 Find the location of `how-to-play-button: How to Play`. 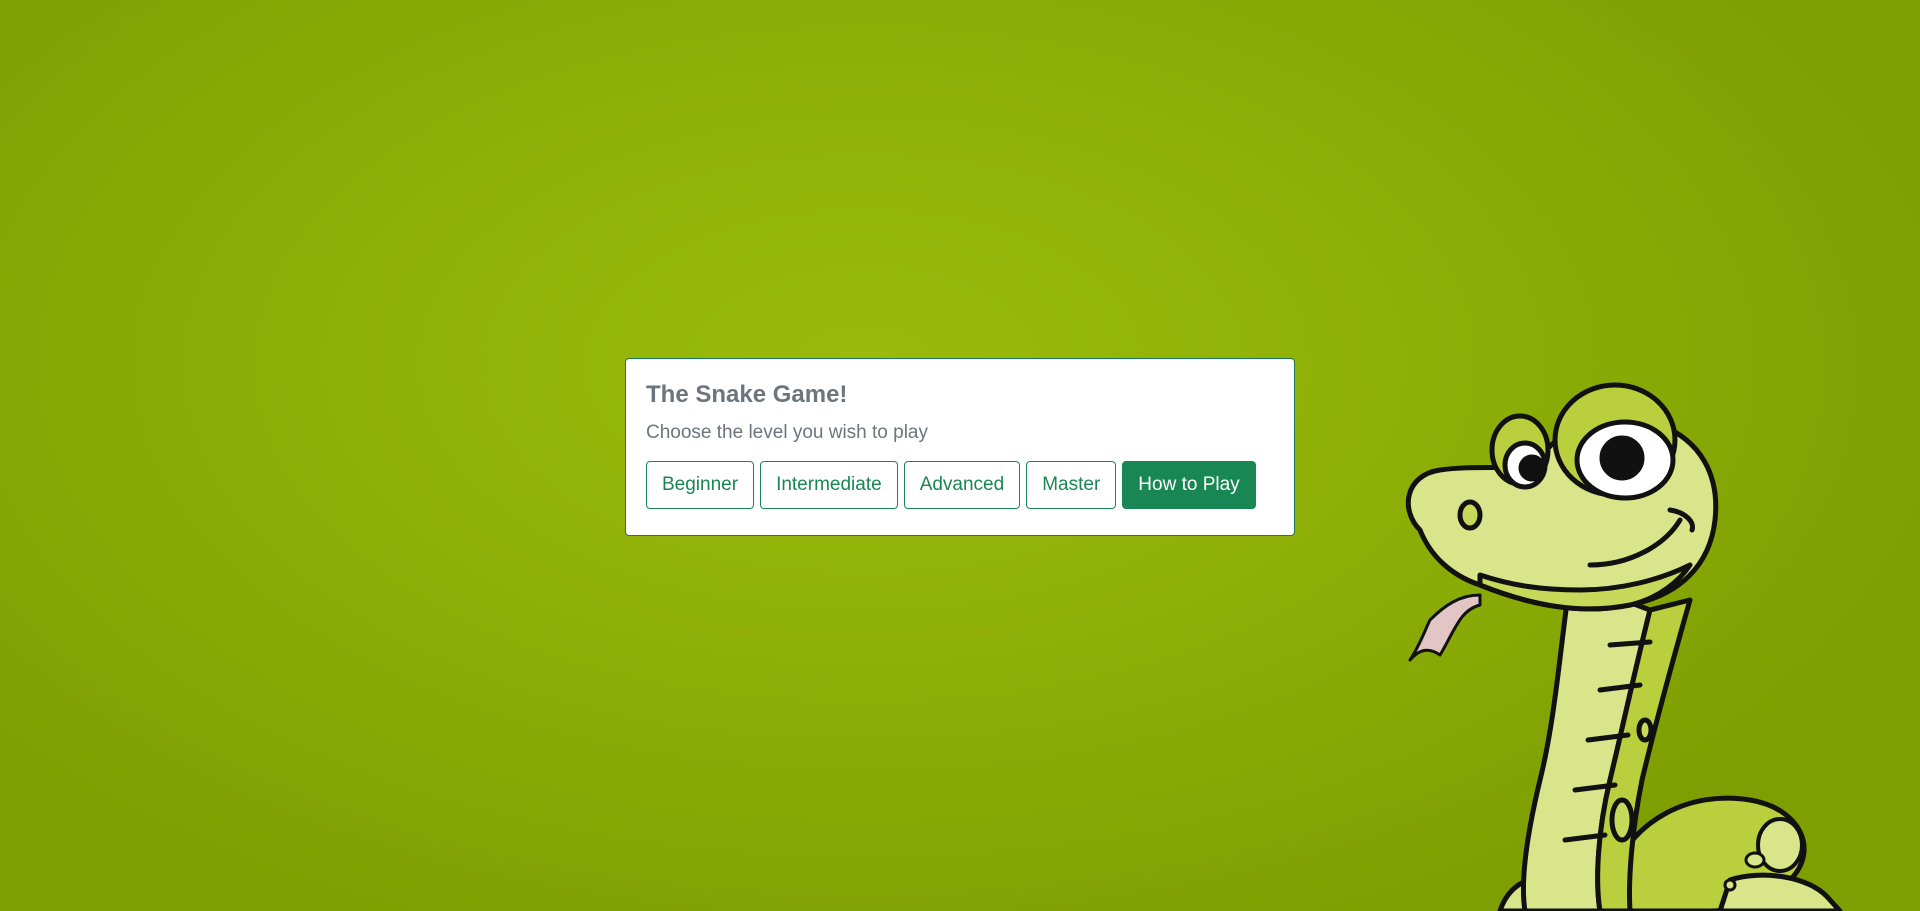

how-to-play-button: How to Play is located at coordinates (1189, 485).